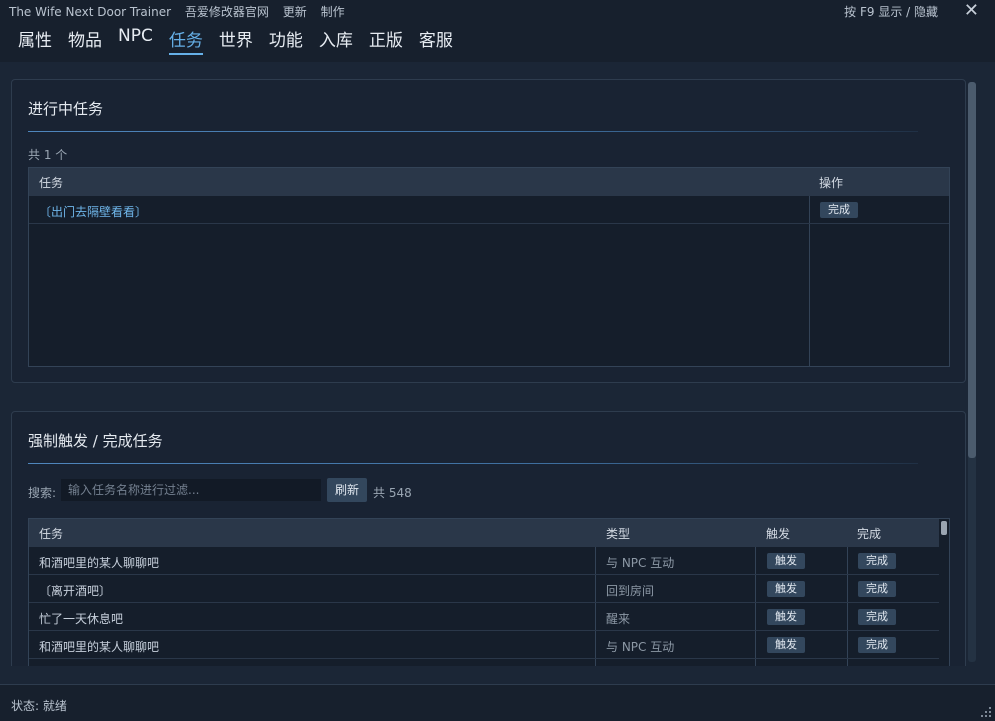 This screenshot has width=995, height=721. Describe the element at coordinates (42, 493) in the screenshot. I see `search-label: 搜索:` at that location.